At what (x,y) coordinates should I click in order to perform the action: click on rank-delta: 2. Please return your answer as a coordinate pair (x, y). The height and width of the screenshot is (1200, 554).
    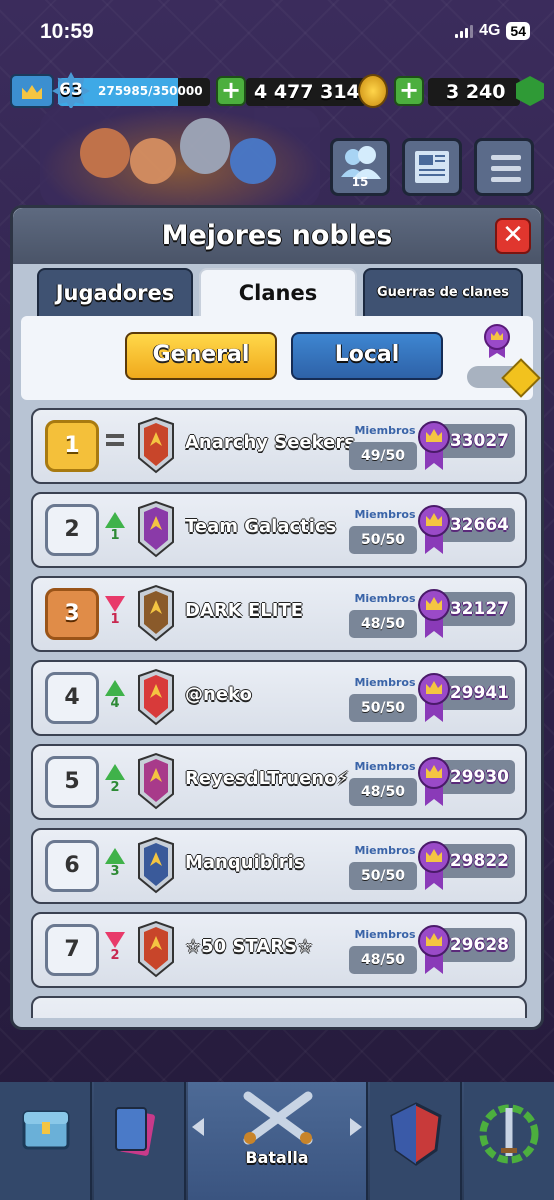
    Looking at the image, I should click on (115, 787).